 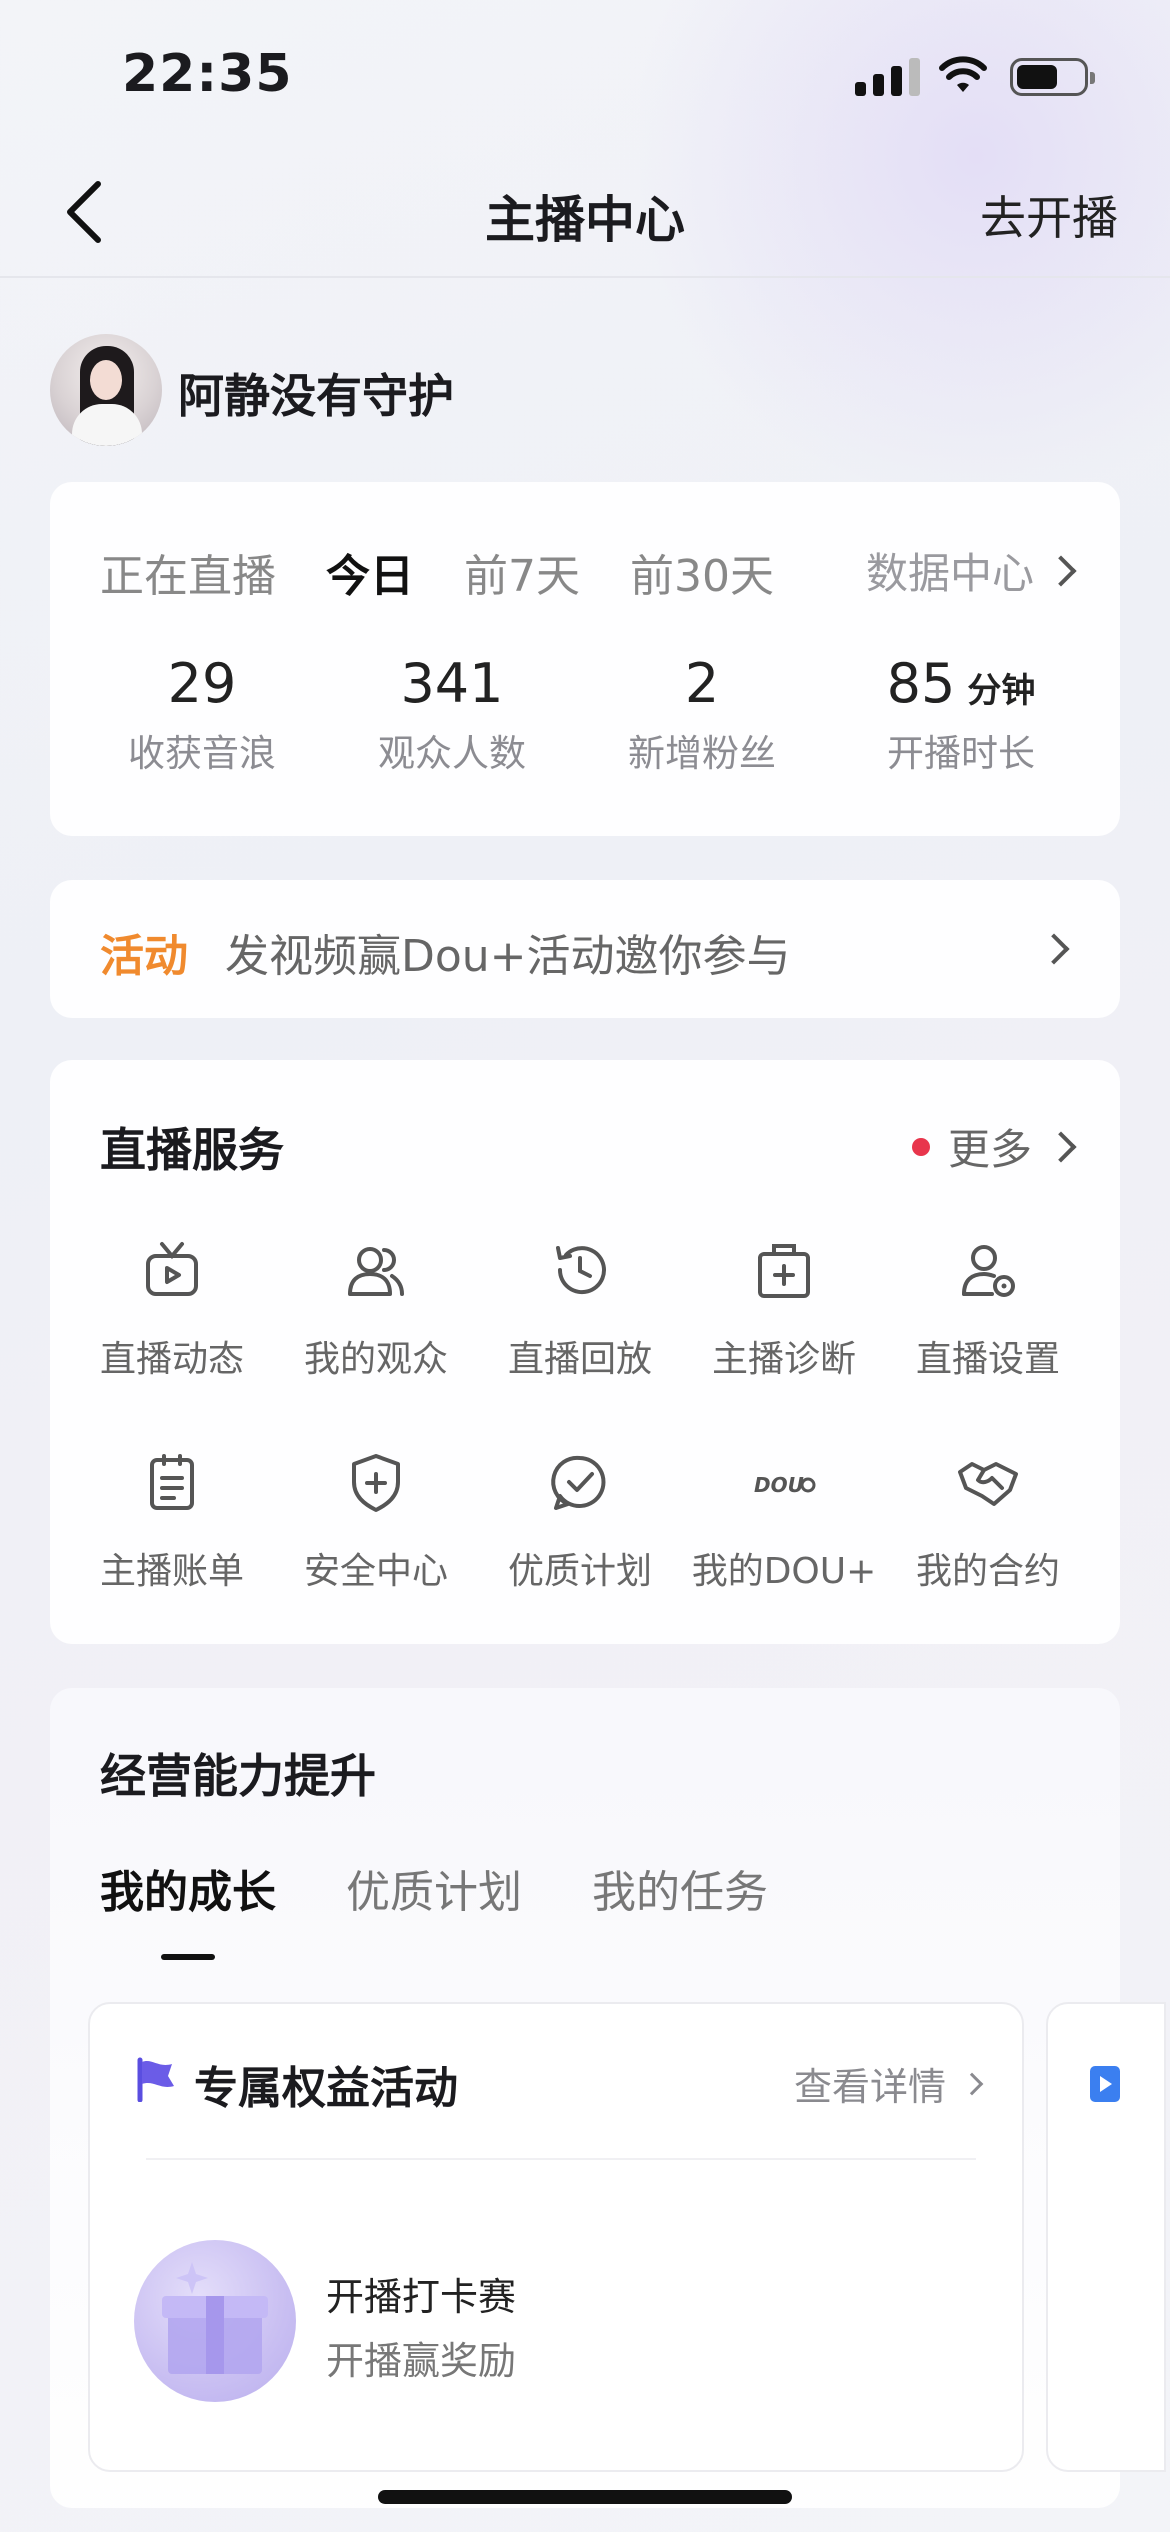 What do you see at coordinates (376, 1483) in the screenshot?
I see `shield-plus-icon` at bounding box center [376, 1483].